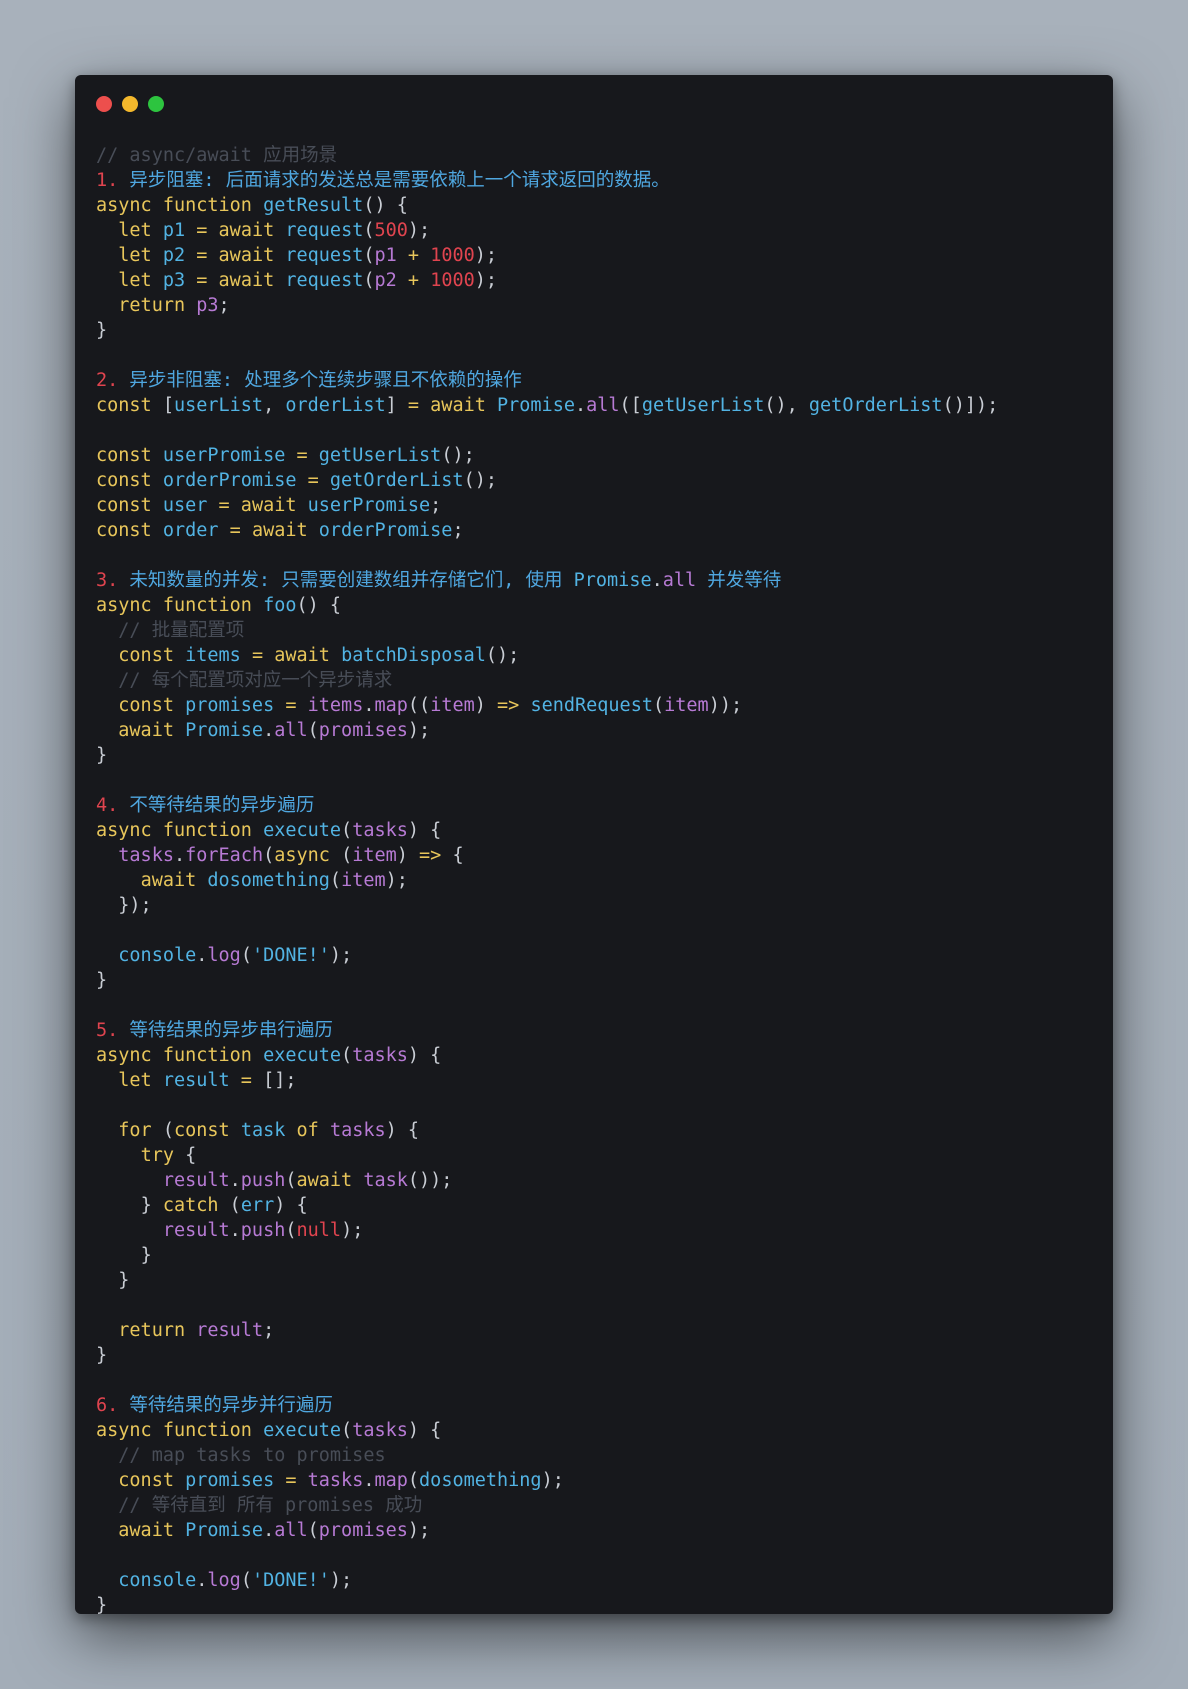 This screenshot has width=1188, height=1689. Describe the element at coordinates (257, 505) in the screenshot. I see `code-token-keyword: = await` at that location.